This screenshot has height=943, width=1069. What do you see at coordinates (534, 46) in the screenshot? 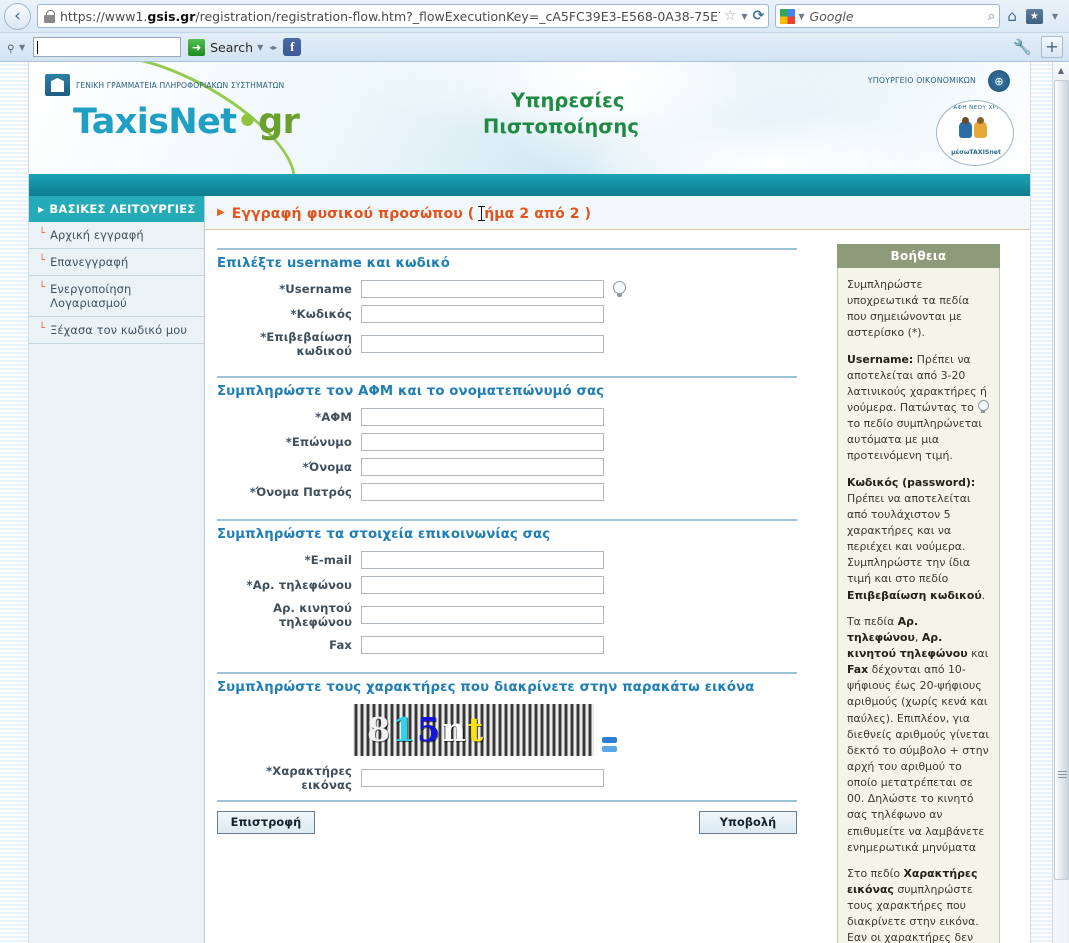
I see `extension-toolbar: ⌕ ▼ ➜ Search ▼ ◂▸ f 🔧 +` at bounding box center [534, 46].